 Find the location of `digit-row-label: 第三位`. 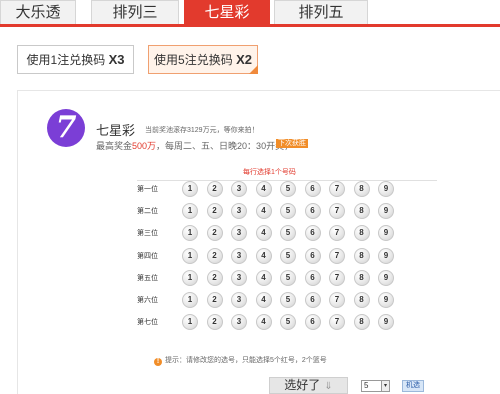

digit-row-label: 第三位 is located at coordinates (147, 234).